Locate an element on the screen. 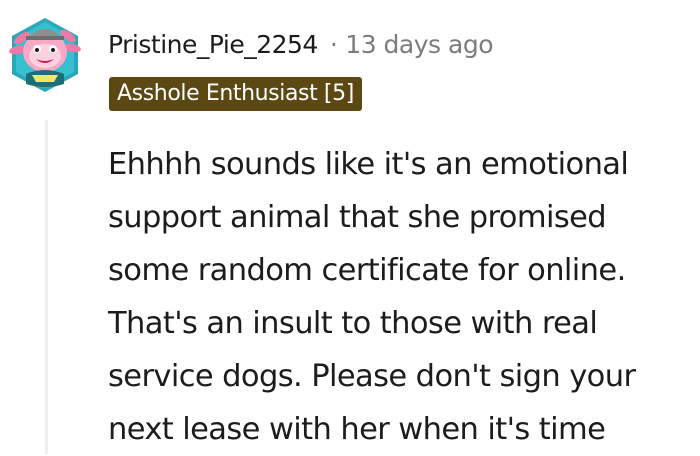  comment-body-line: support animal that she promised is located at coordinates (357, 217).